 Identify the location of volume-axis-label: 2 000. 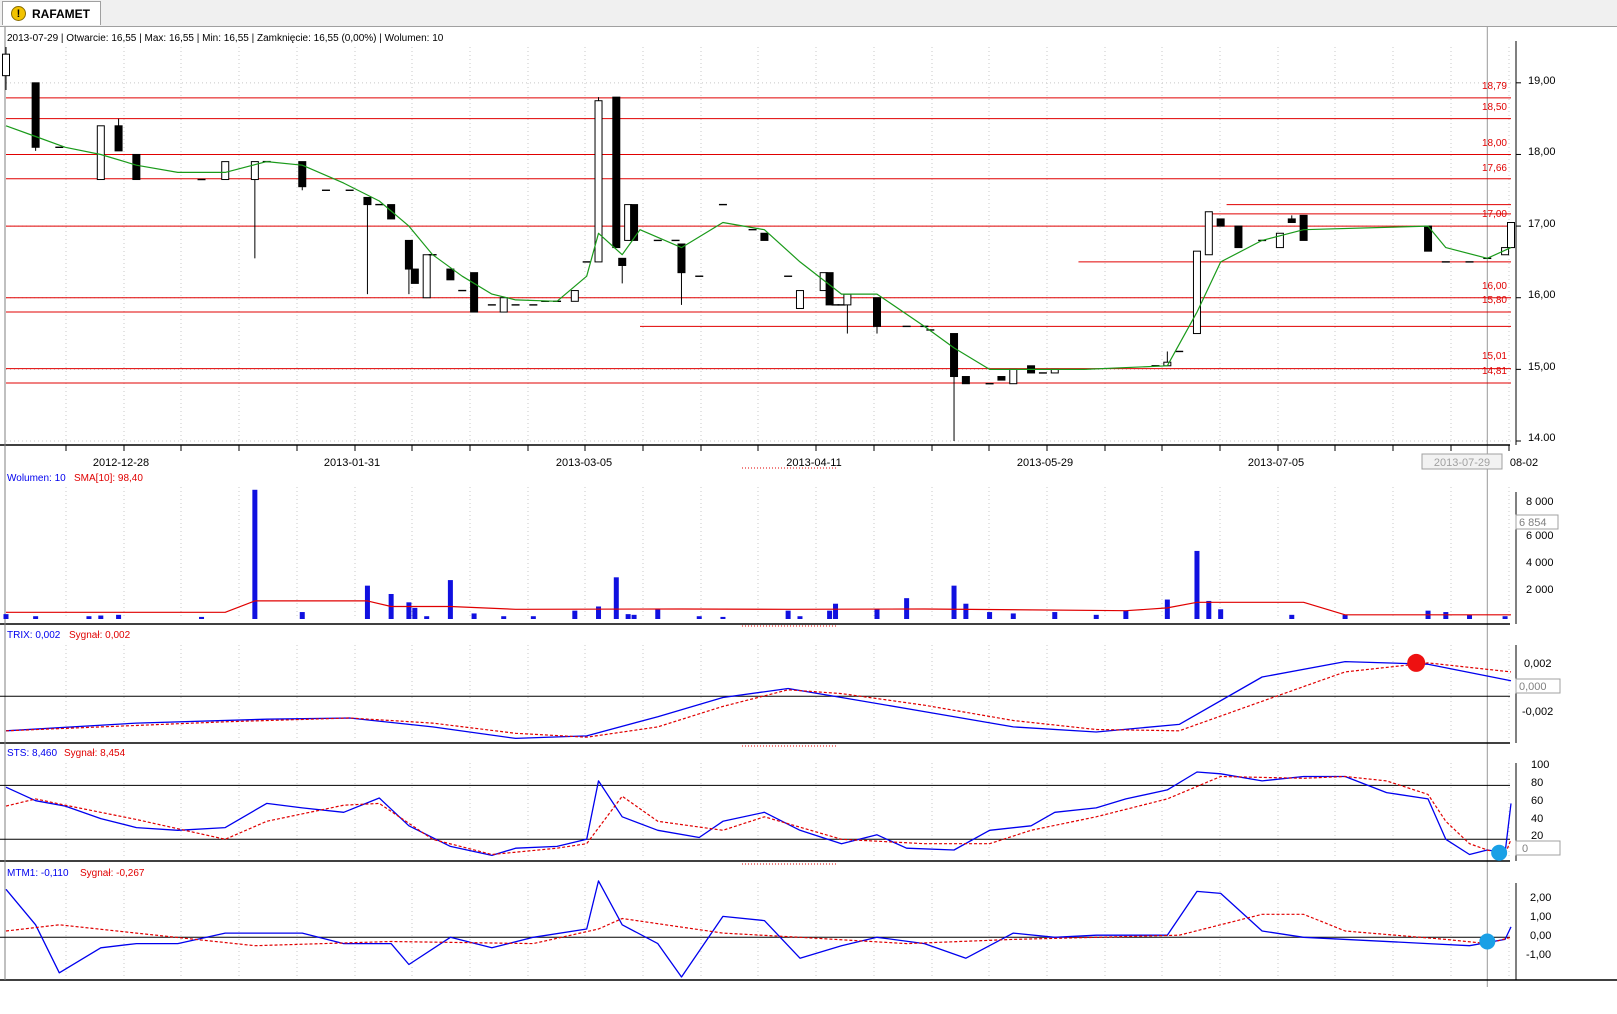
(1540, 590).